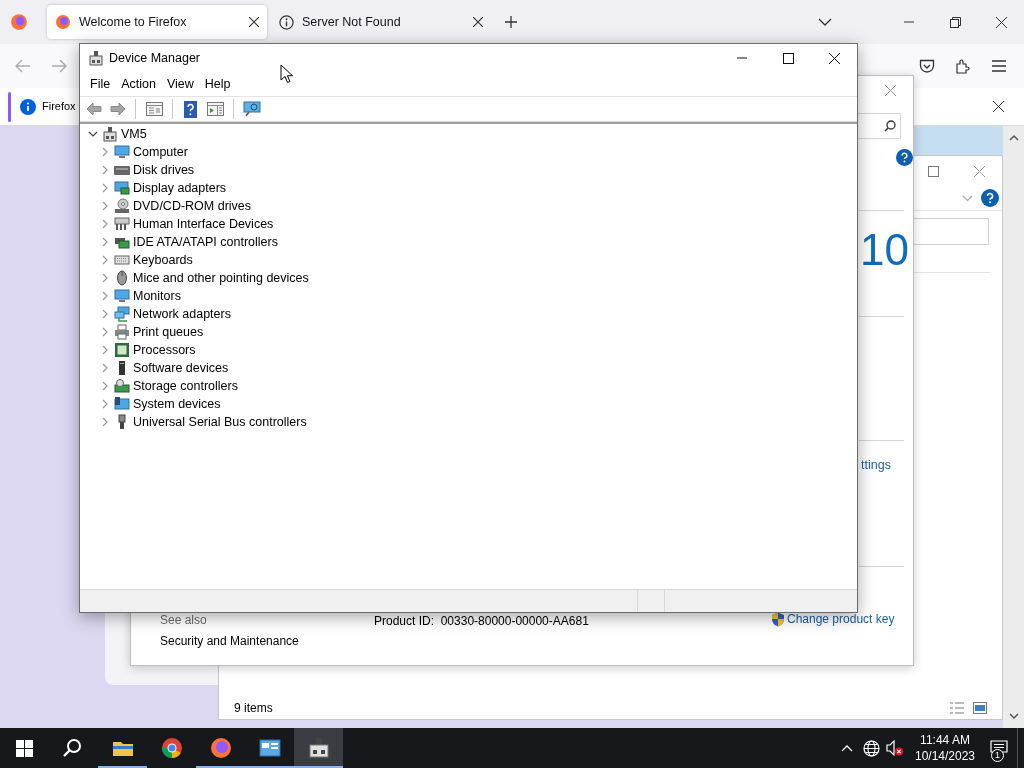 The width and height of the screenshot is (1024, 768). Describe the element at coordinates (182, 314) in the screenshot. I see `tree-item: Network adapters` at that location.